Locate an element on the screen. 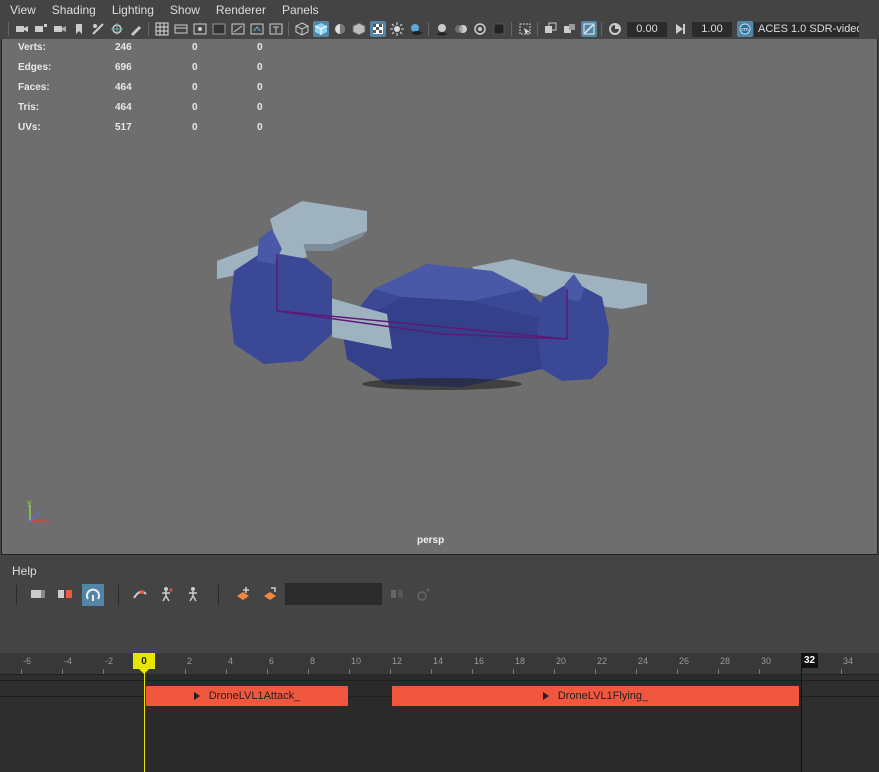  view-axis-icon: y x z is located at coordinates (38, 512).